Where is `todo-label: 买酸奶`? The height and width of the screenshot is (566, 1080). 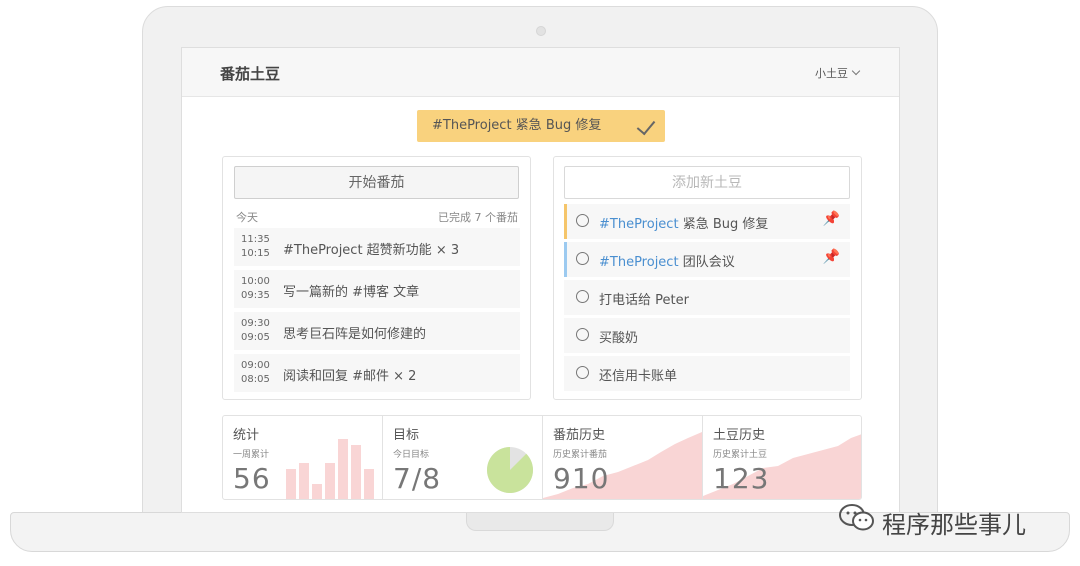 todo-label: 买酸奶 is located at coordinates (619, 338).